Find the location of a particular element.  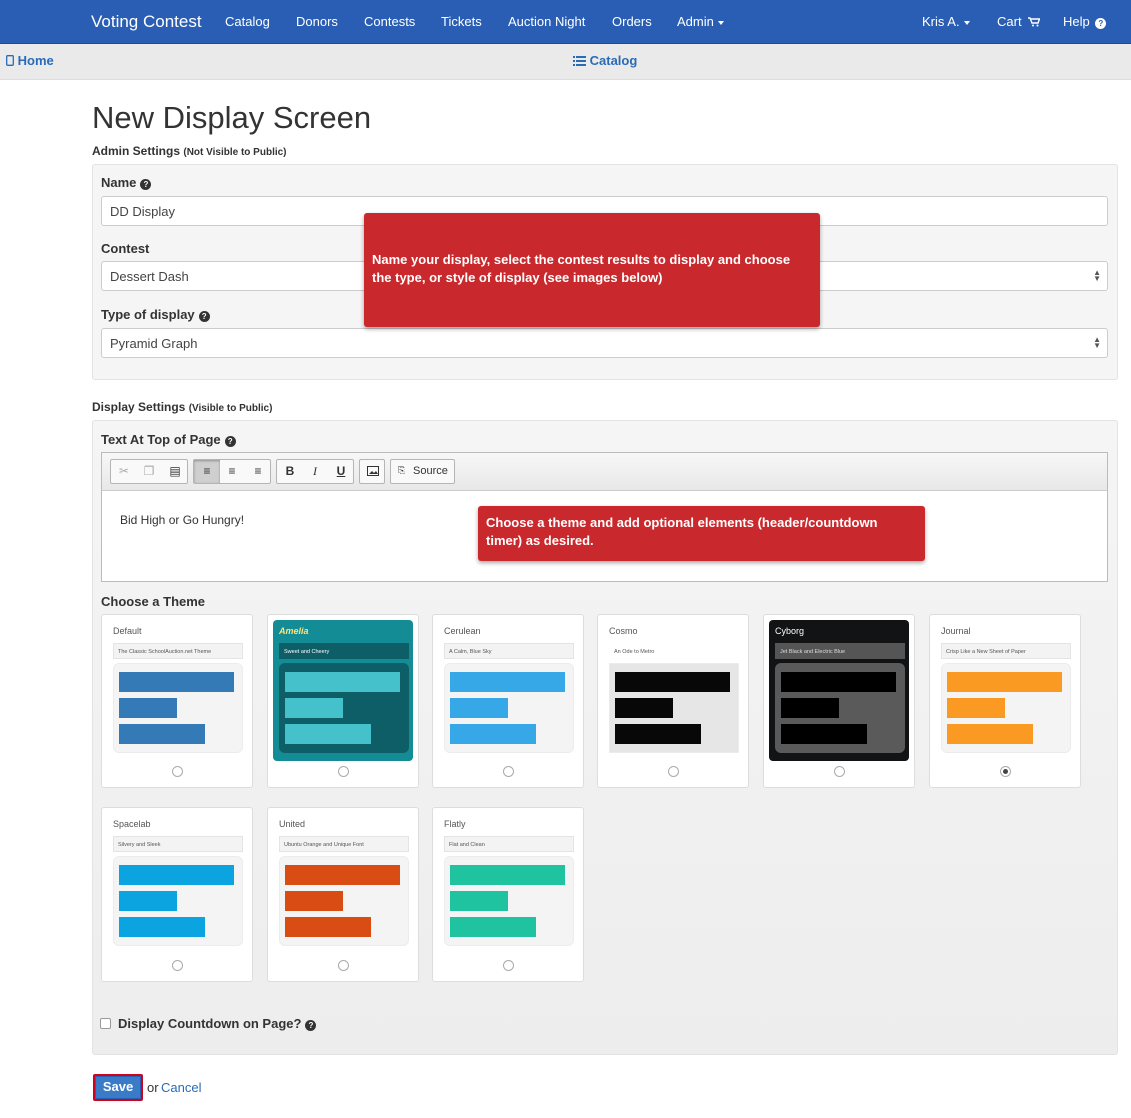

bold-icon: B is located at coordinates (290, 471).